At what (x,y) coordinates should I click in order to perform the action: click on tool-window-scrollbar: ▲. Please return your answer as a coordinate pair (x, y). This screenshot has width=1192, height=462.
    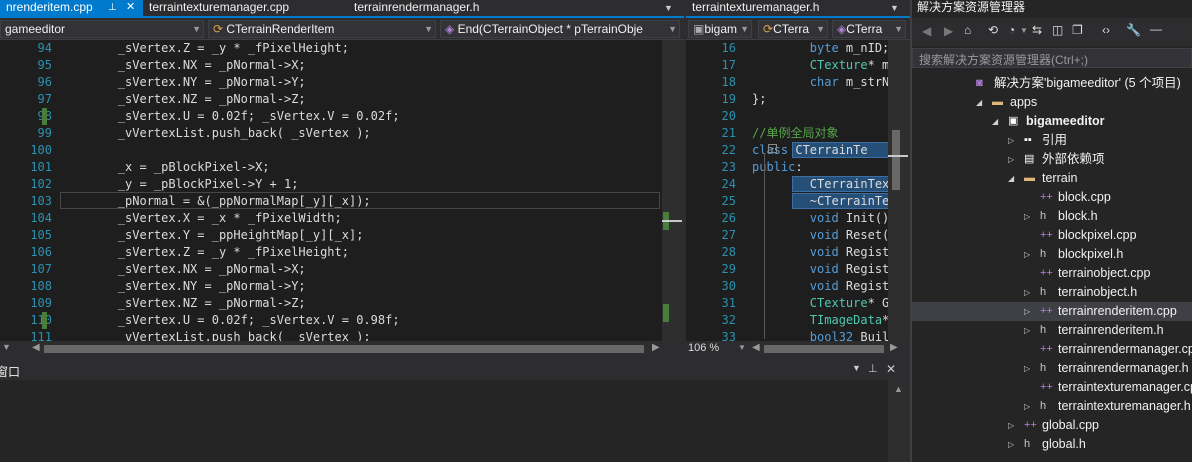
    Looking at the image, I should click on (899, 421).